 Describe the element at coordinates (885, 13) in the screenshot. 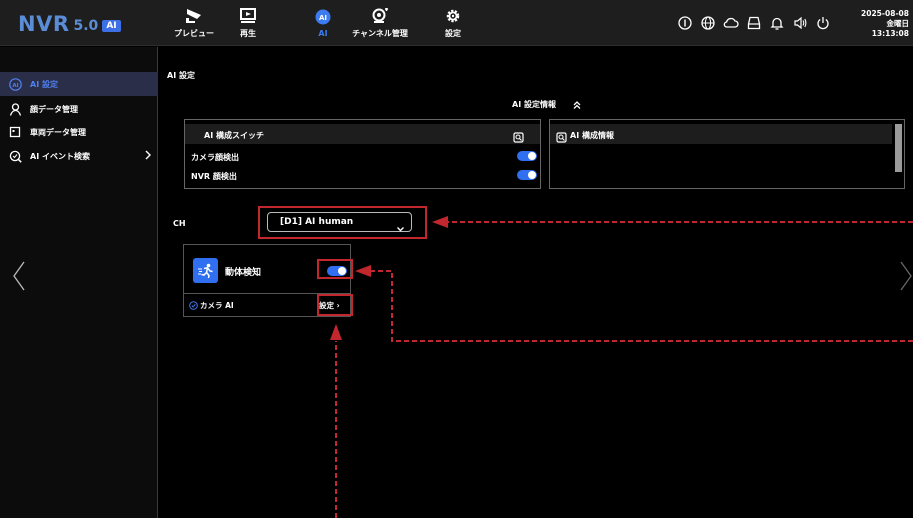

I see `clock-date: 2025-08-08` at that location.